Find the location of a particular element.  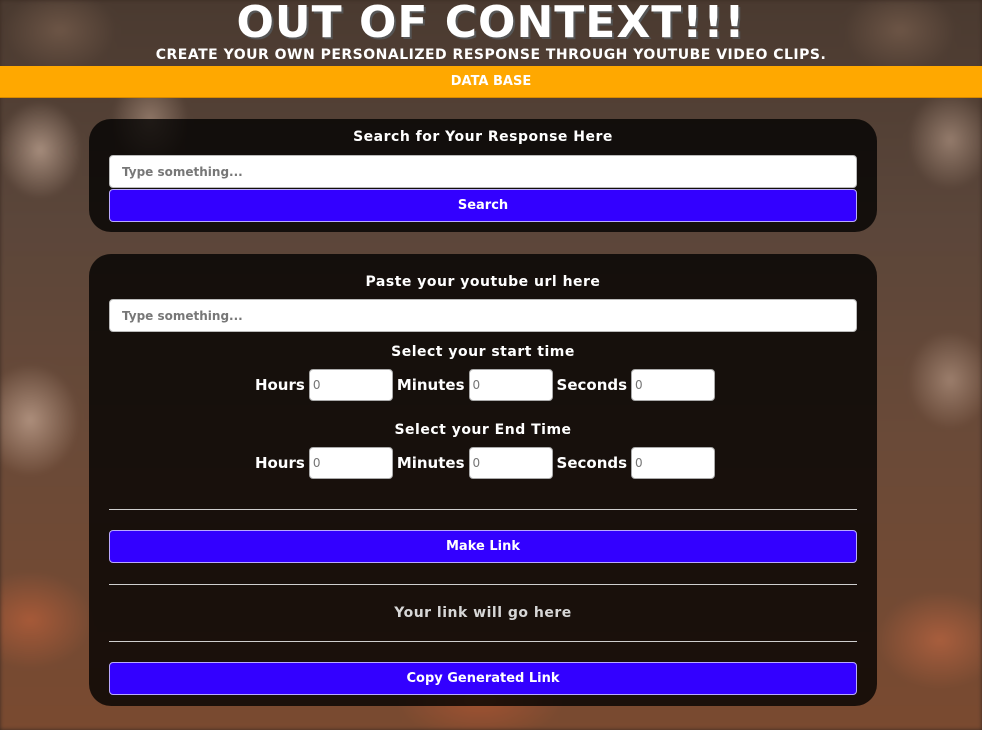

make-link-button: Make Link is located at coordinates (483, 546).